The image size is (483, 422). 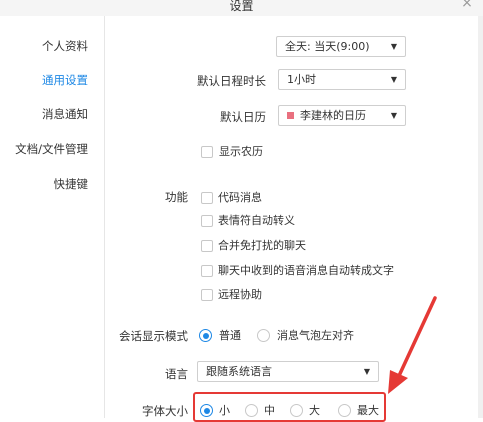 What do you see at coordinates (176, 197) in the screenshot?
I see `features-label: 功能` at bounding box center [176, 197].